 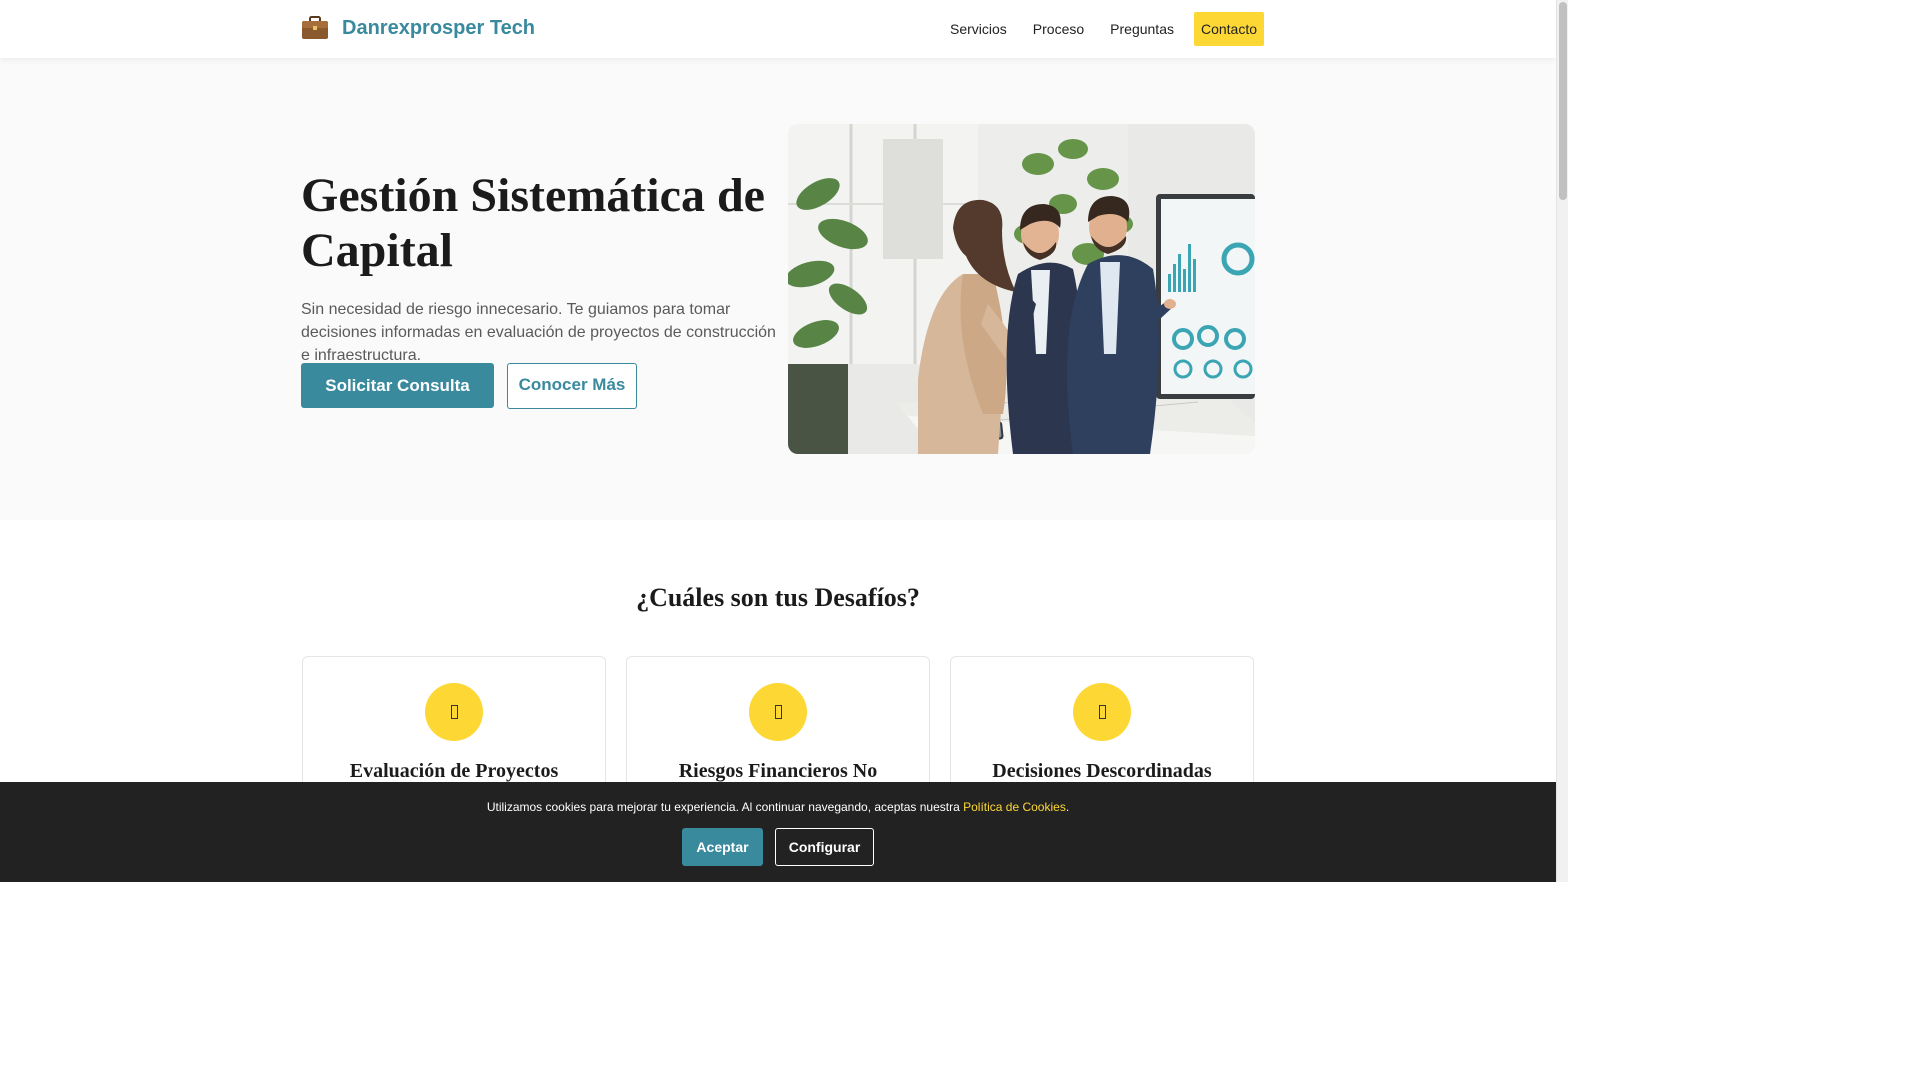 I want to click on brand-name: Danrexprosper Tech, so click(x=439, y=27).